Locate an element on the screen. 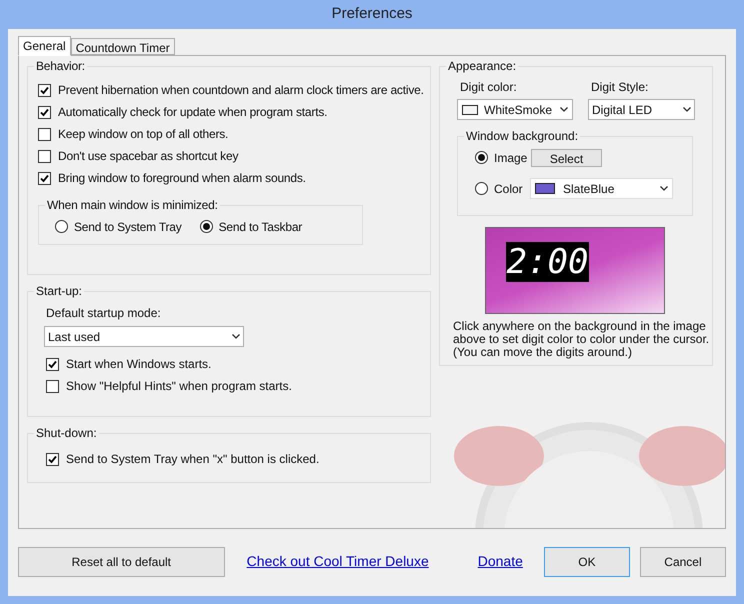 The height and width of the screenshot is (604, 744). group-title: Appearance: is located at coordinates (482, 66).